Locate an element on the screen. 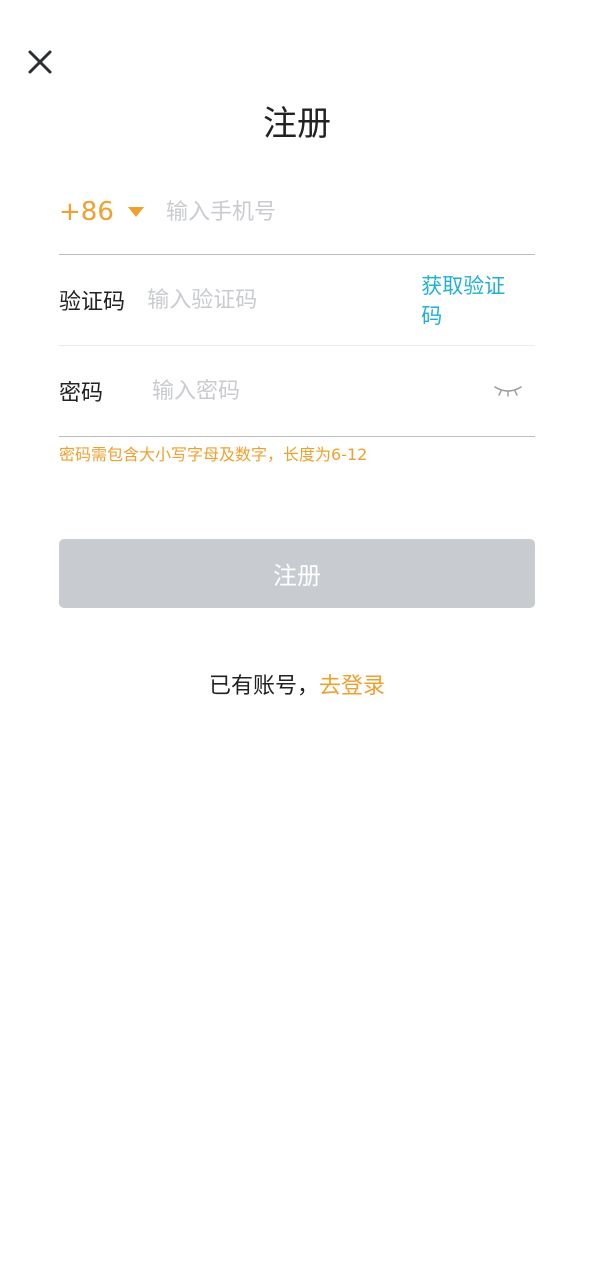  verification-code-row: 验证码 获取验证码 is located at coordinates (297, 300).